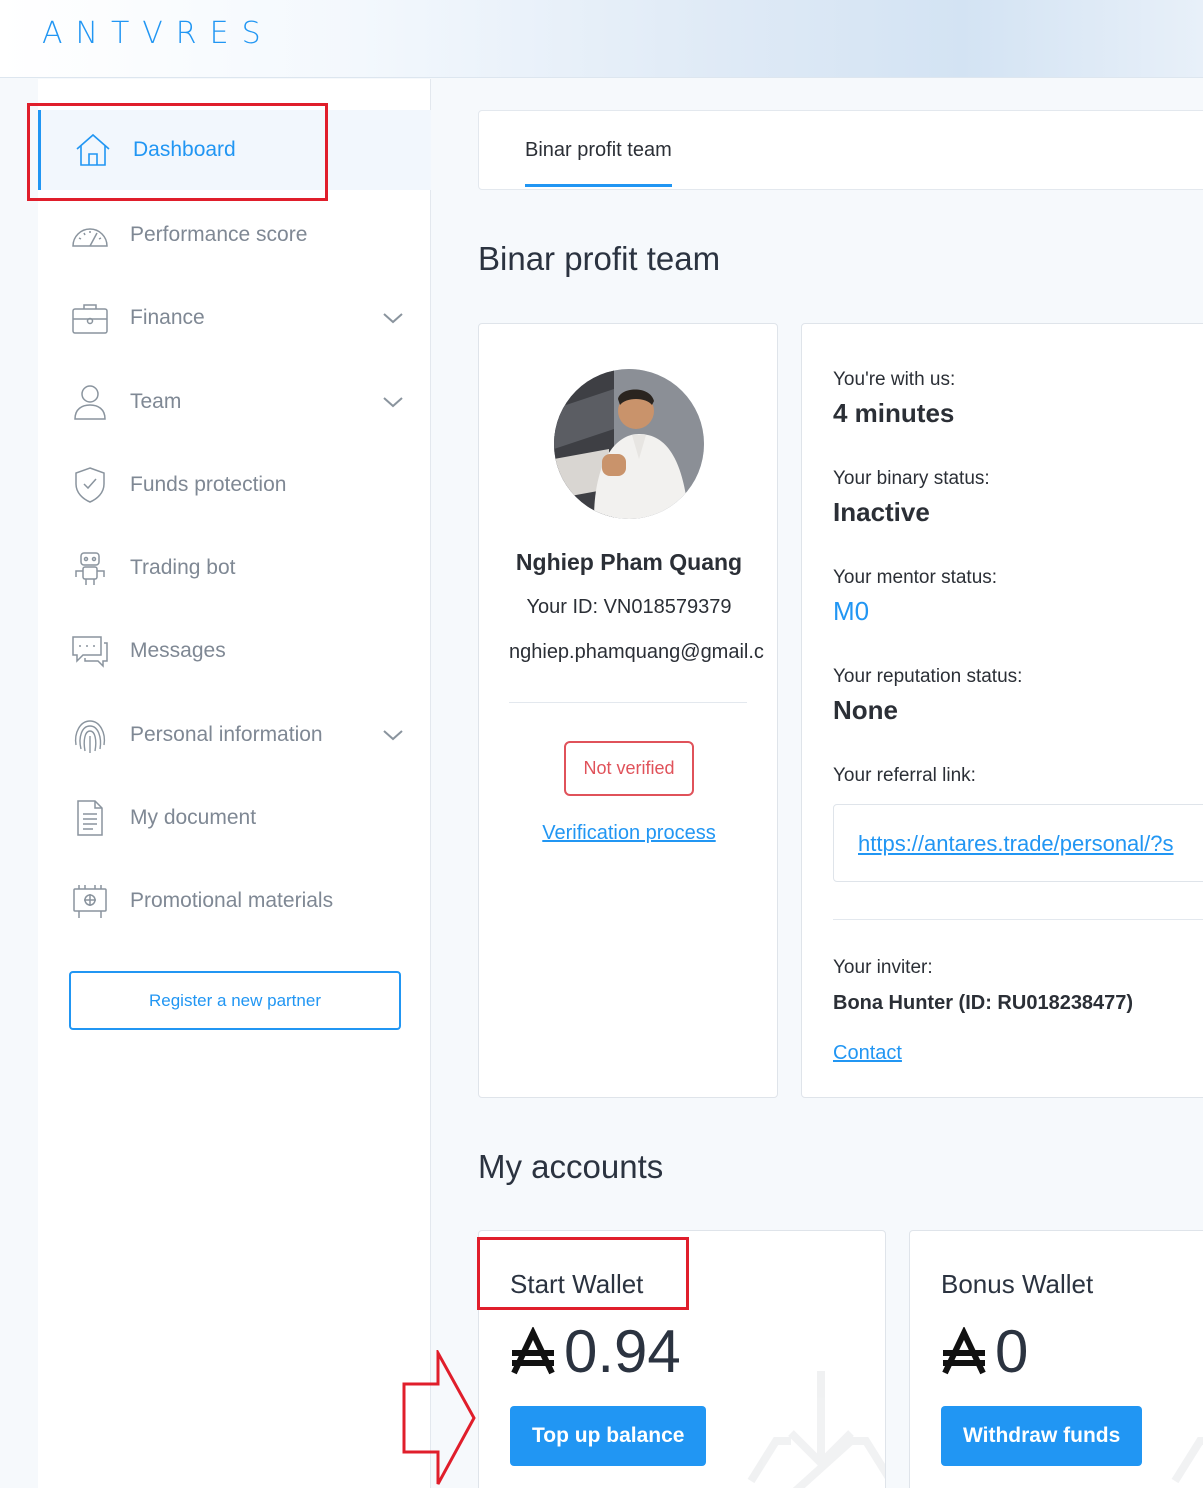 This screenshot has height=1488, width=1203. I want to click on sidebar-item-performance-score: Performance score, so click(234, 235).